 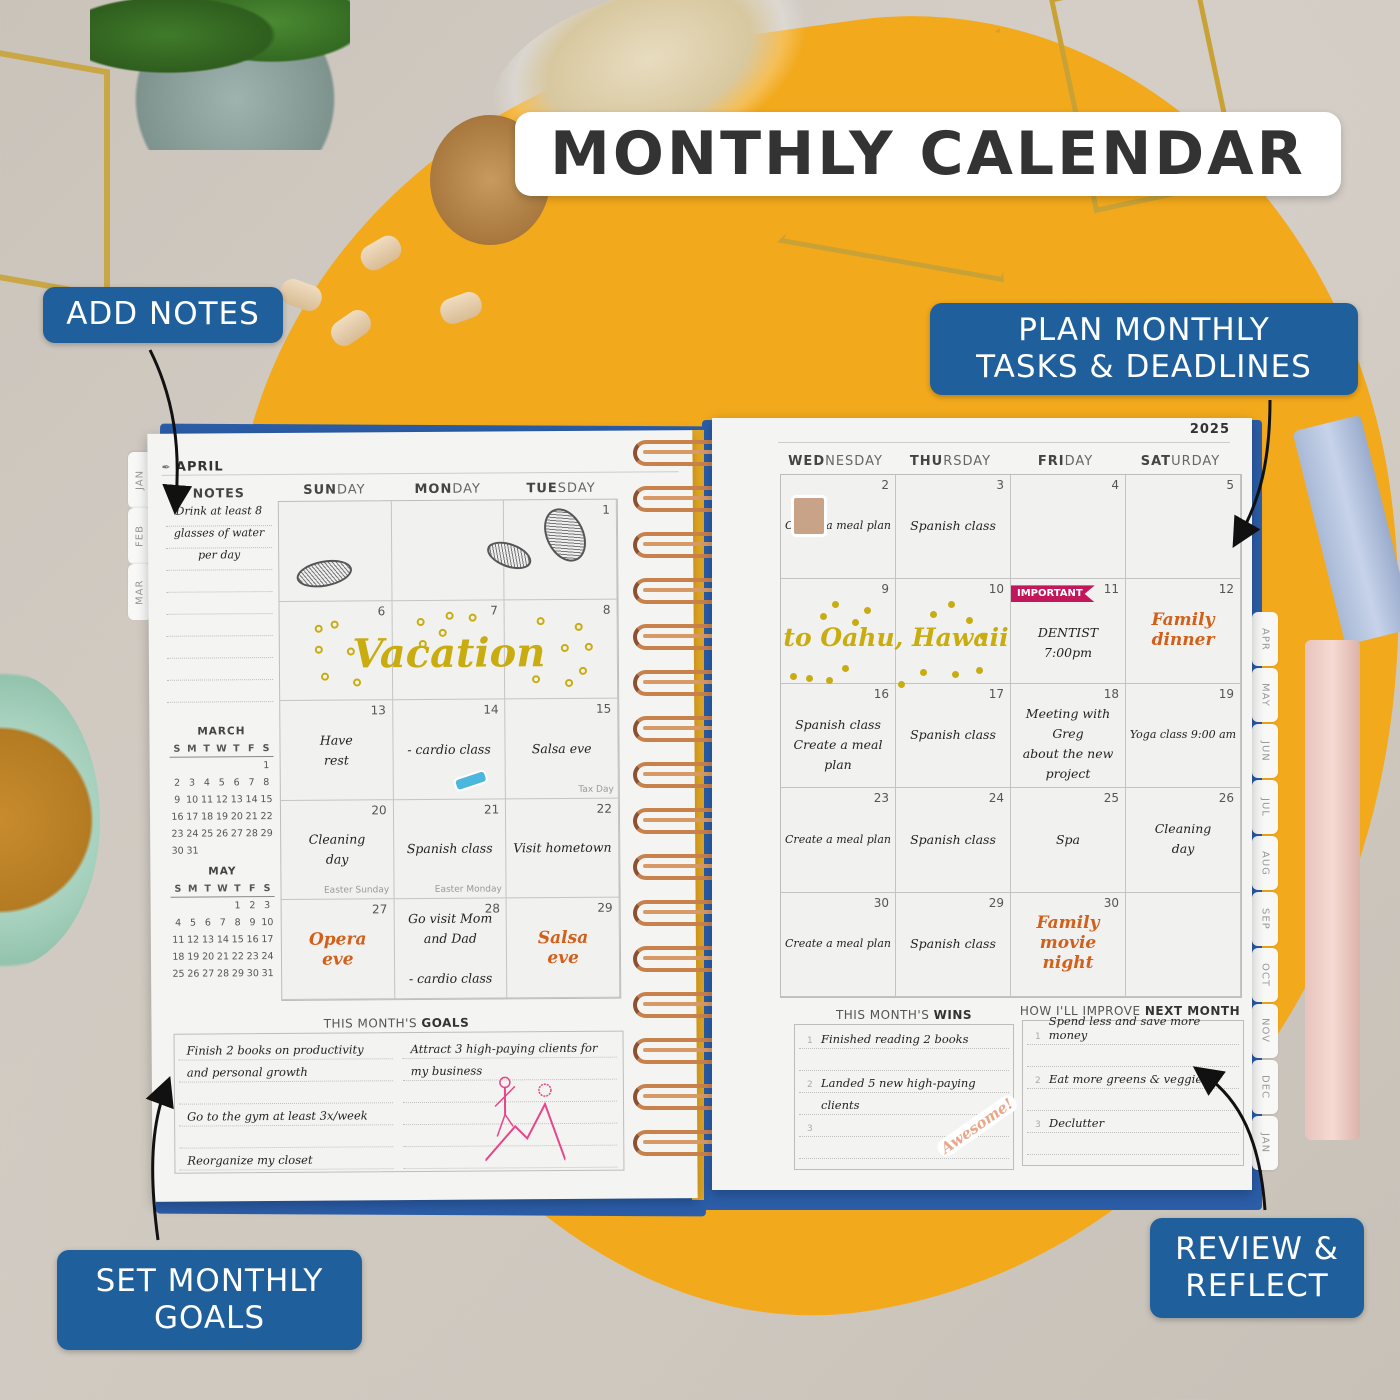 I want to click on improve-item: 3 Declutter, so click(x=1133, y=1122).